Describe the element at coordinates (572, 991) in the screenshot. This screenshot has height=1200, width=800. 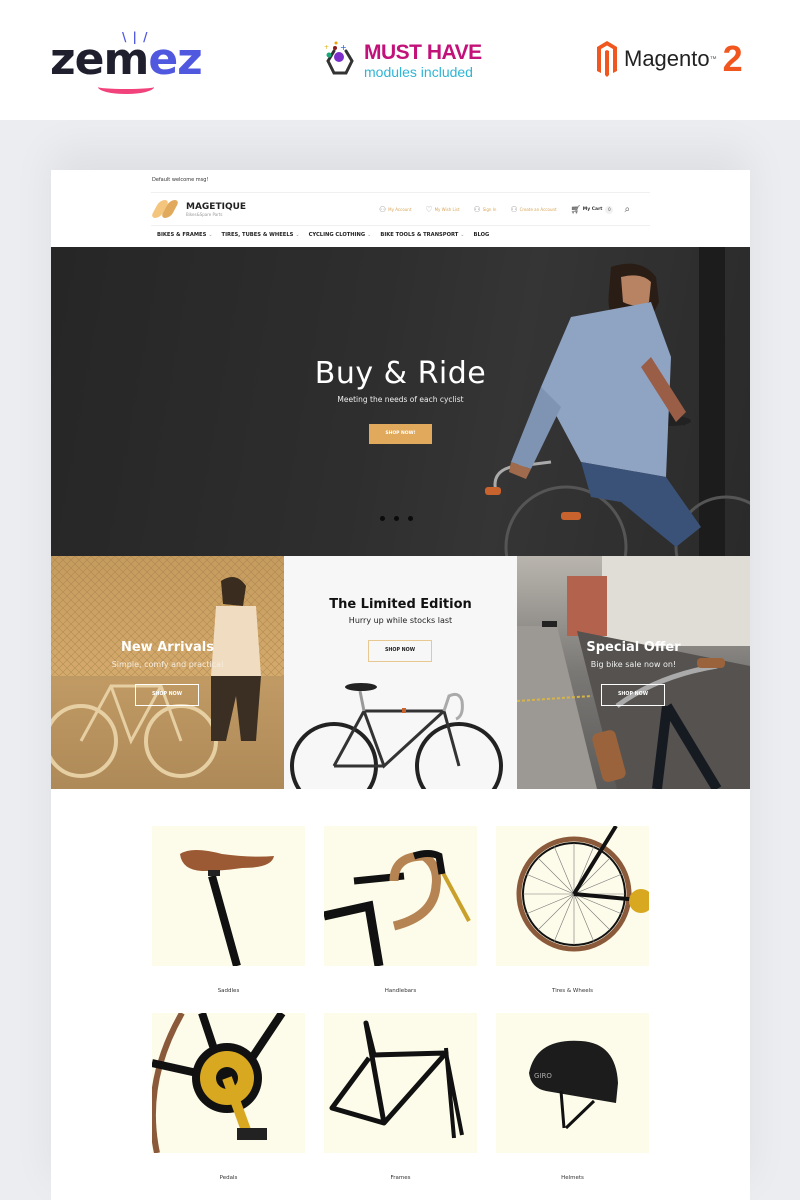
I see `category-label: Tires & Wheels` at that location.